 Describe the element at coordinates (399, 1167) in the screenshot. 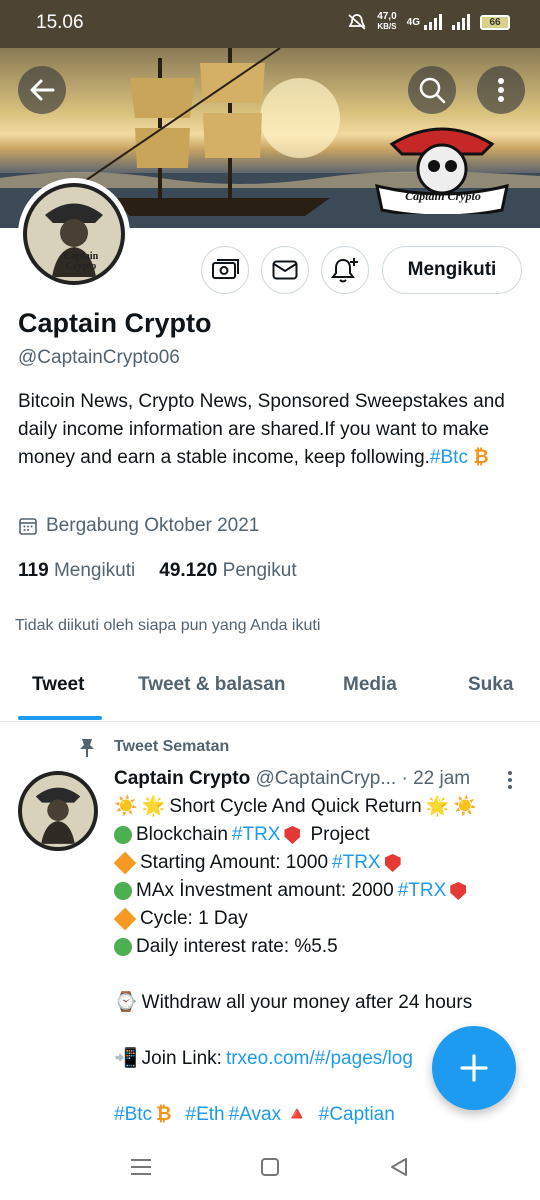

I see `back-nav-icon` at that location.